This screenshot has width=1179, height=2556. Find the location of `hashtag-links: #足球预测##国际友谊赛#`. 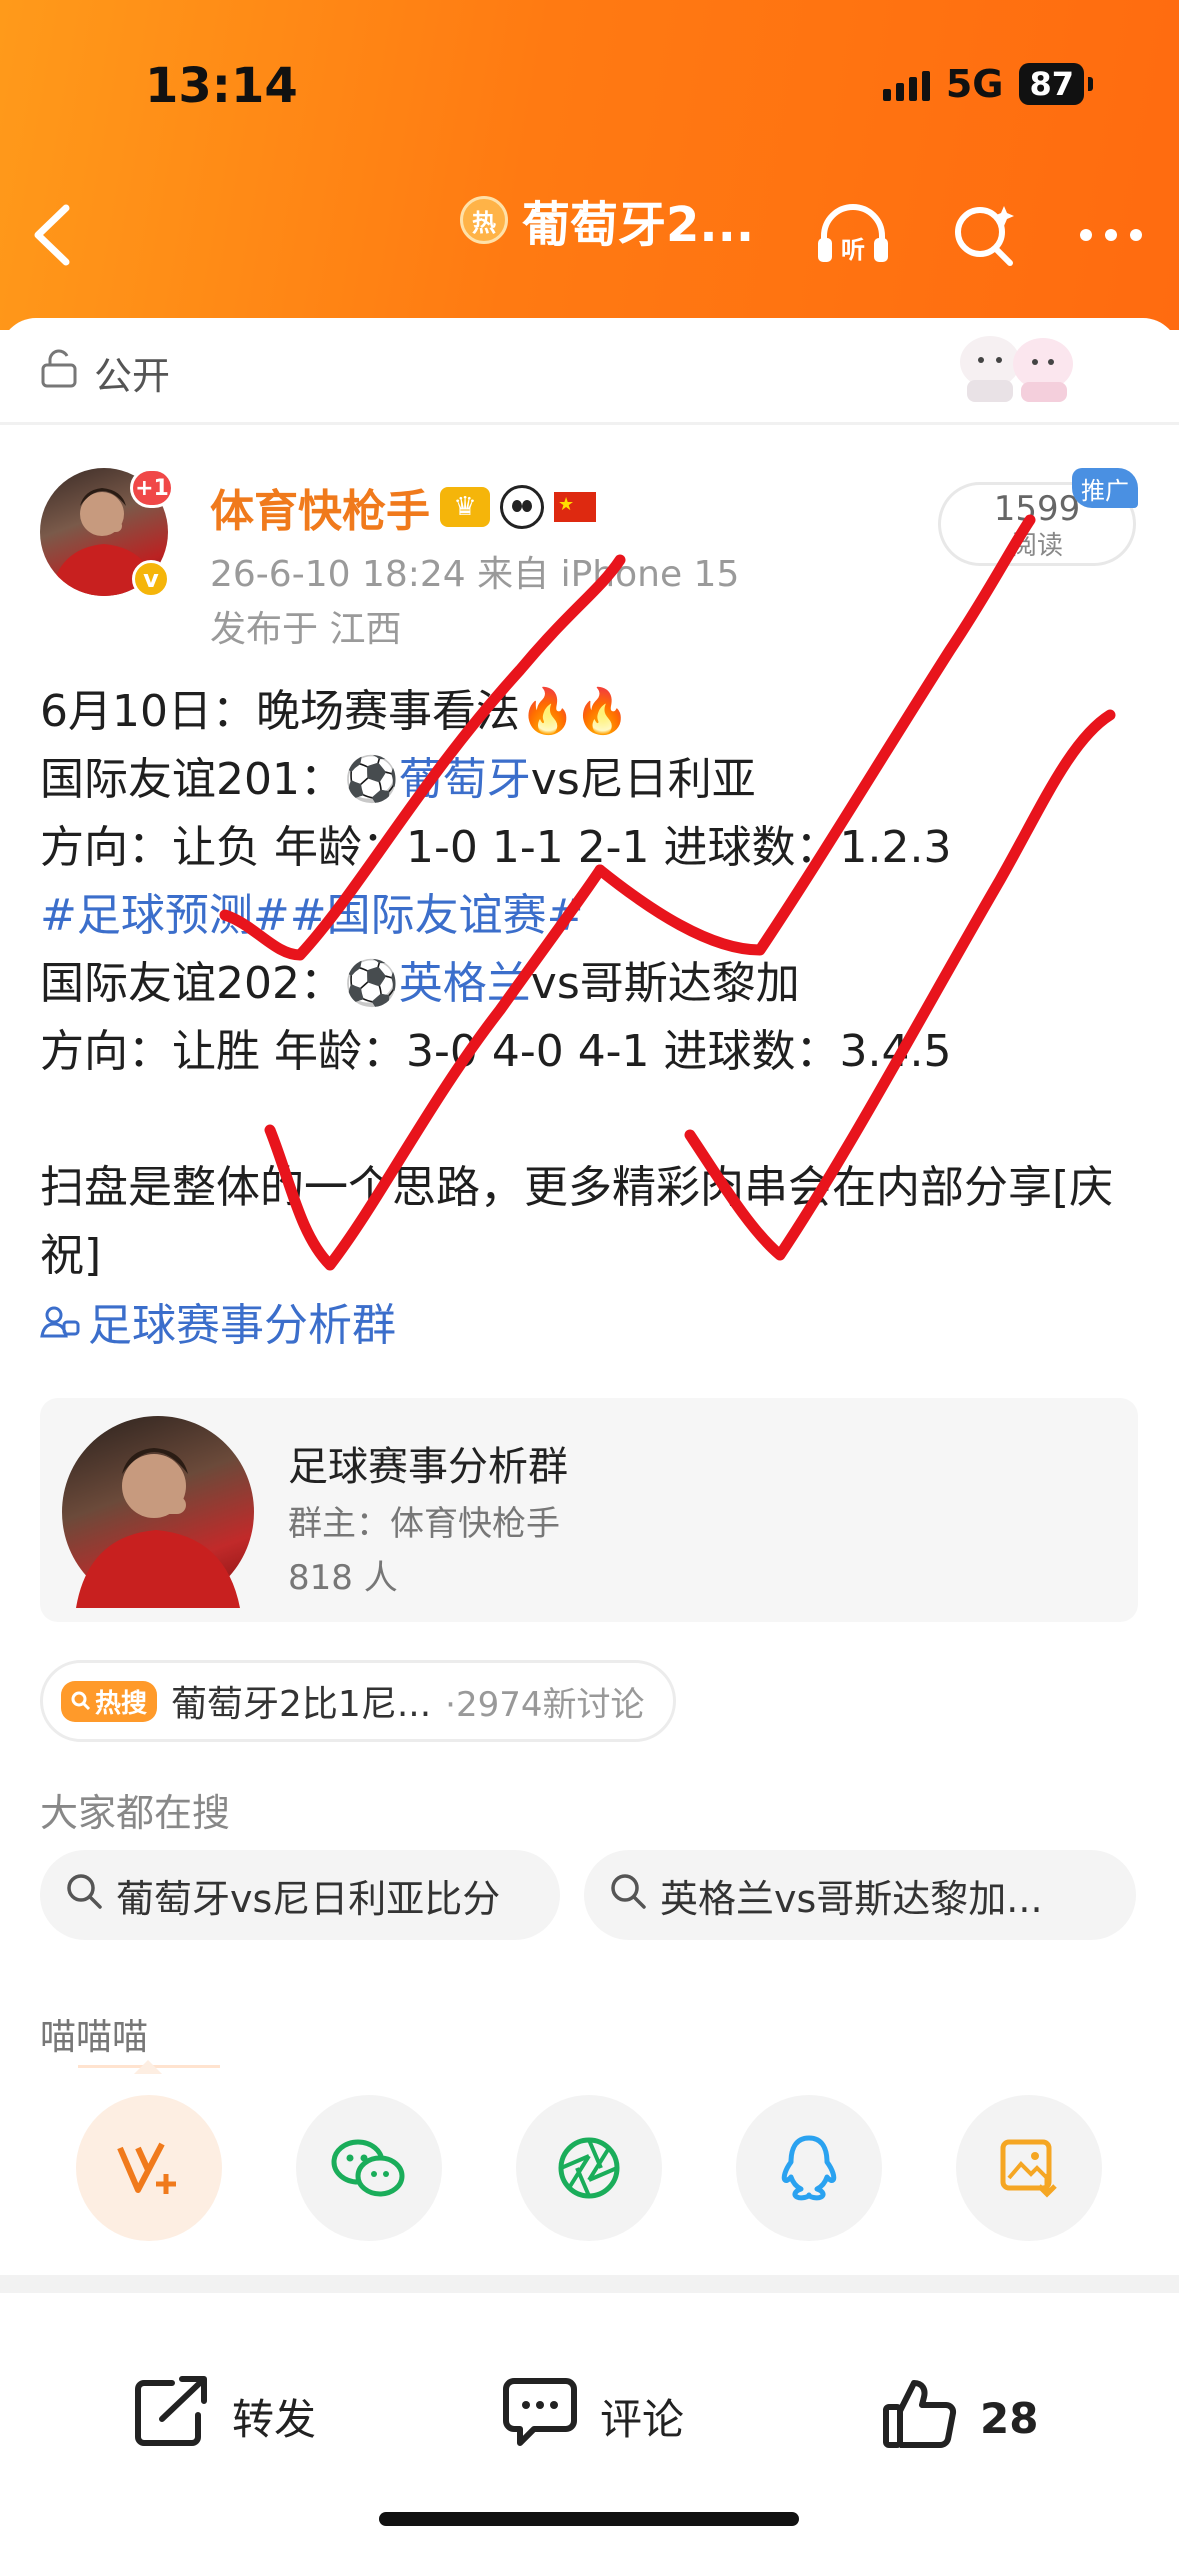

hashtag-links: #足球预测##国际友谊赛# is located at coordinates (595, 916).